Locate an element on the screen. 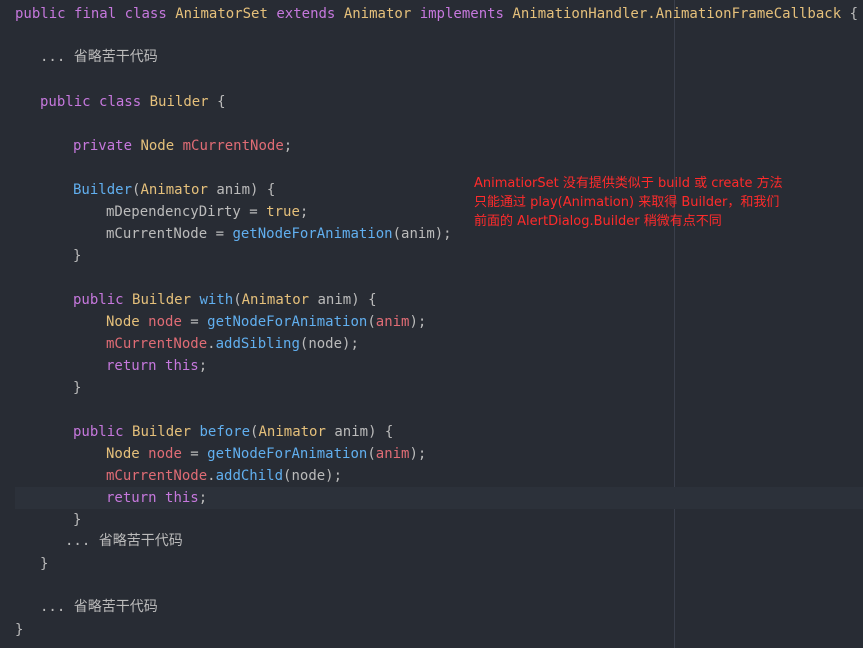 Image resolution: width=863 pixels, height=648 pixels. class-name: AnimatorSet is located at coordinates (221, 14).